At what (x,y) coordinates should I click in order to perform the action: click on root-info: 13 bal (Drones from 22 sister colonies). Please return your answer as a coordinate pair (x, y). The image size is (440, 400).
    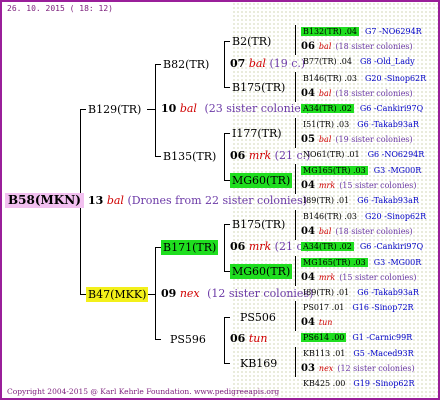
    Looking at the image, I should click on (197, 200).